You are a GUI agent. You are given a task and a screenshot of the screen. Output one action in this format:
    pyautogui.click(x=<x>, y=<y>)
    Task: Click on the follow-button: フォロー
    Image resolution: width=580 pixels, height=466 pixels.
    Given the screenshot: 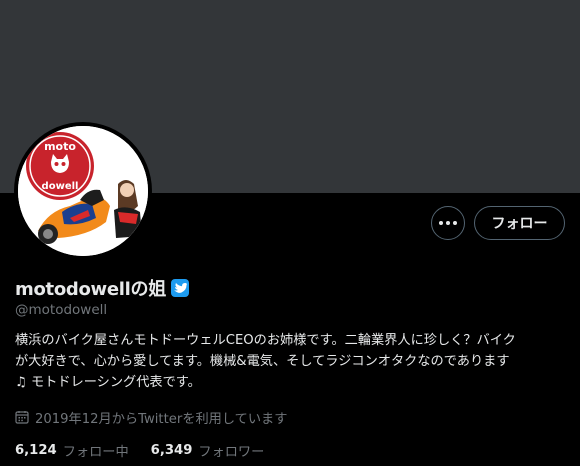 What is the action you would take?
    pyautogui.click(x=519, y=223)
    